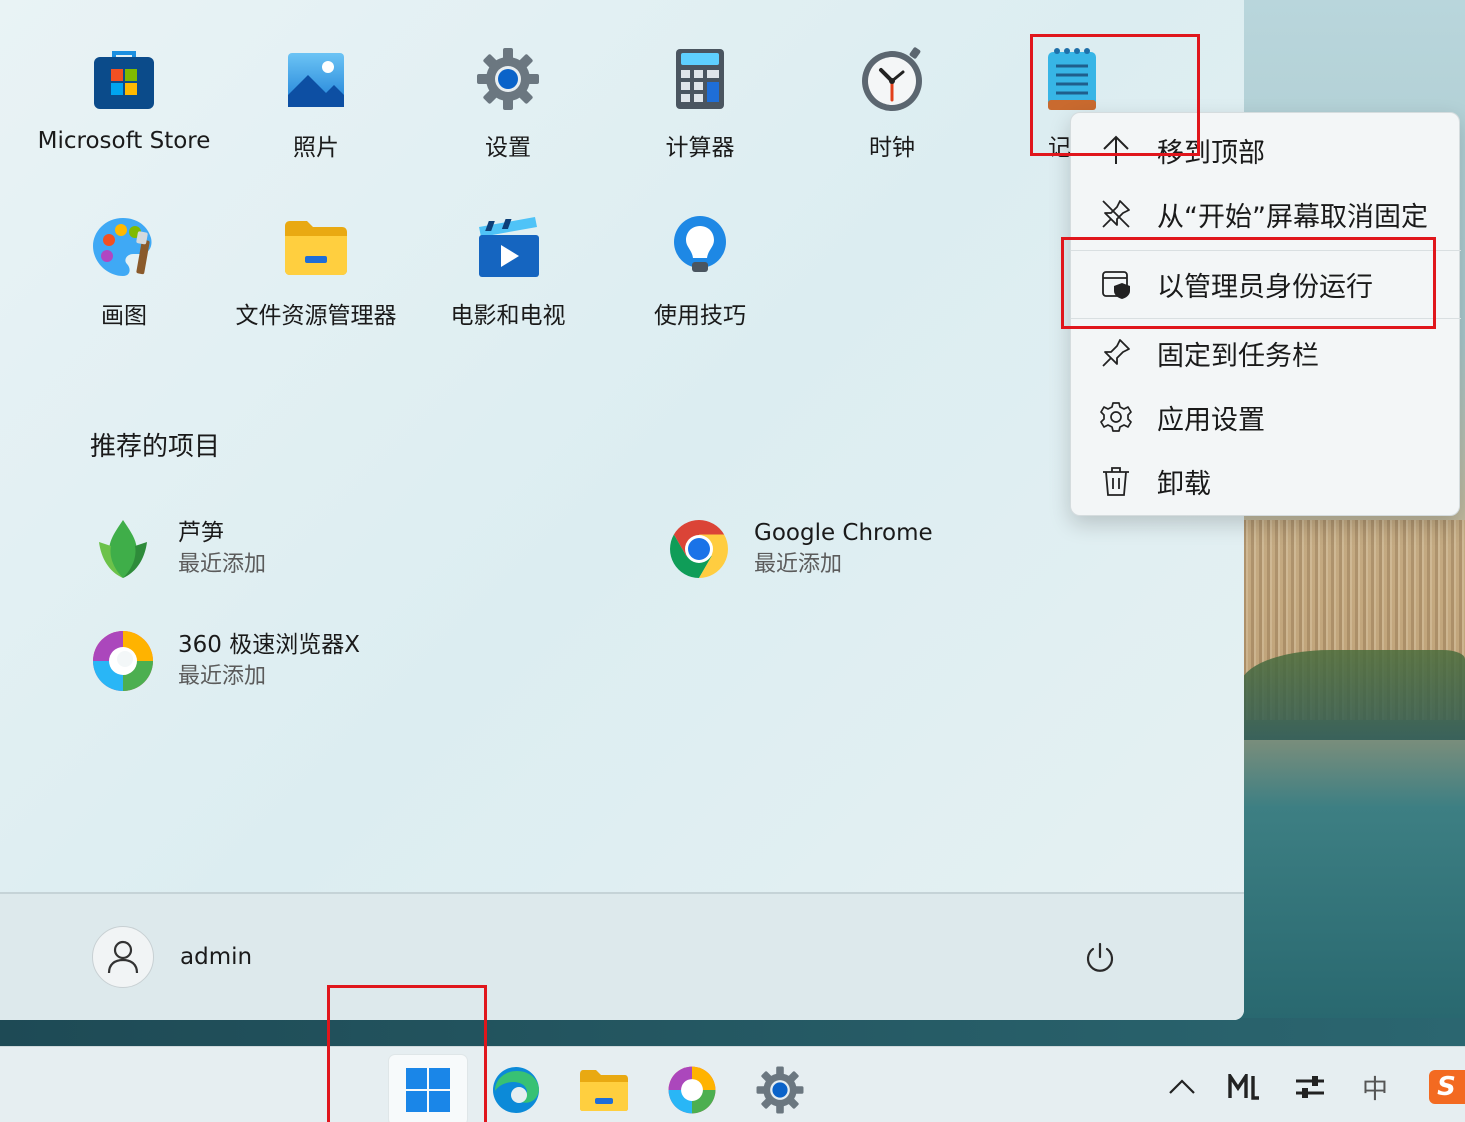 The height and width of the screenshot is (1122, 1465). I want to click on recommended-item-name: 360 极速浏览器X, so click(269, 645).